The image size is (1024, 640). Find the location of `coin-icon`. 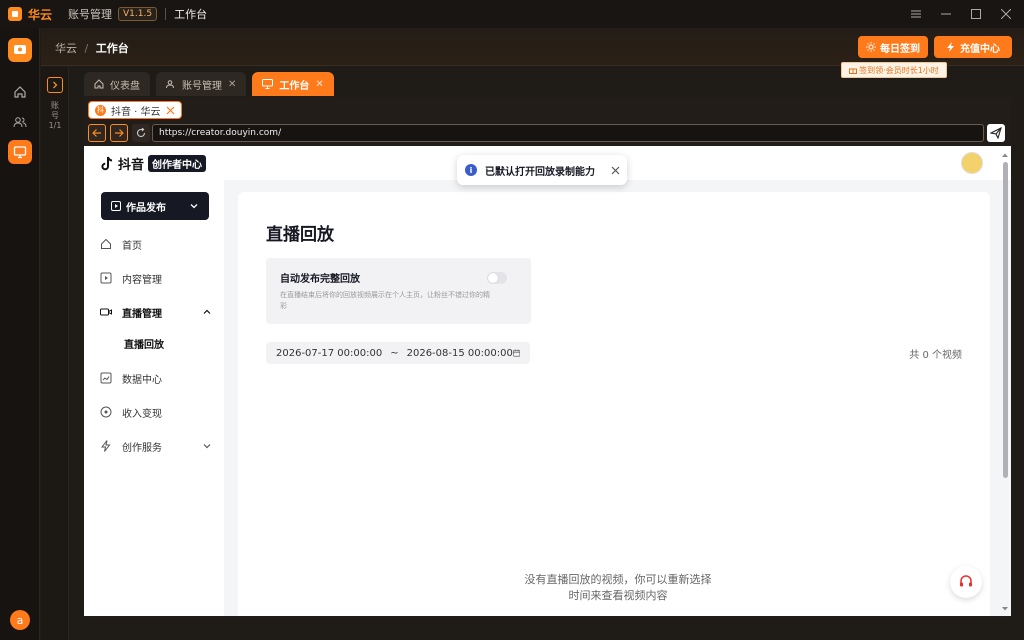

coin-icon is located at coordinates (106, 412).